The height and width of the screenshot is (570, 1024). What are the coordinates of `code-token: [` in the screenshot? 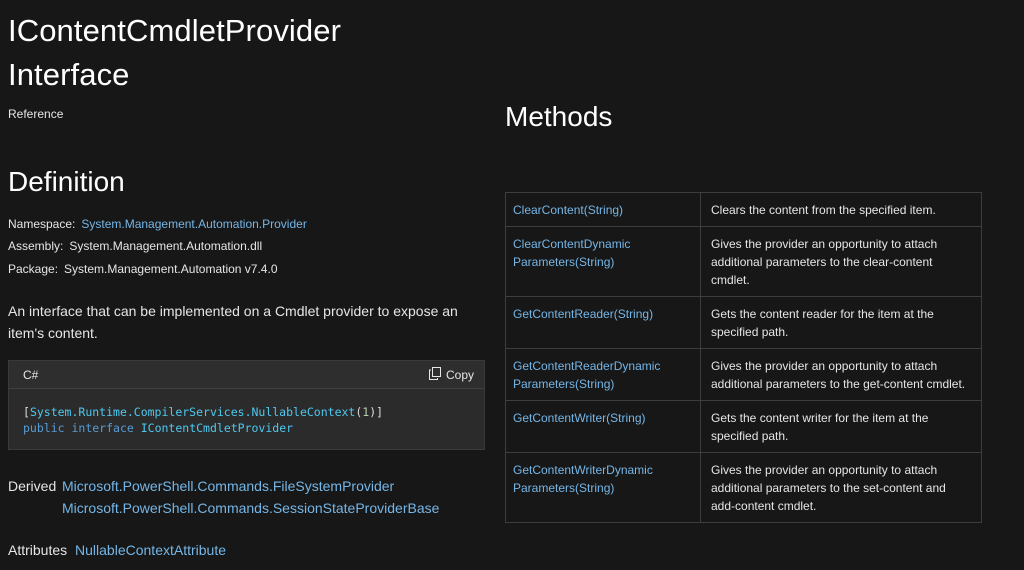 It's located at (26, 412).